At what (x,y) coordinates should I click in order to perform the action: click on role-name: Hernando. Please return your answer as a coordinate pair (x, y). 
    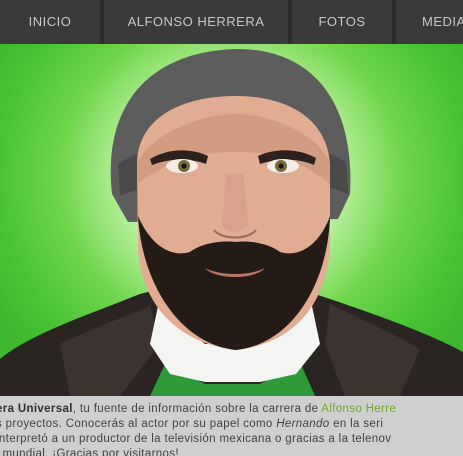
    Looking at the image, I should click on (303, 424).